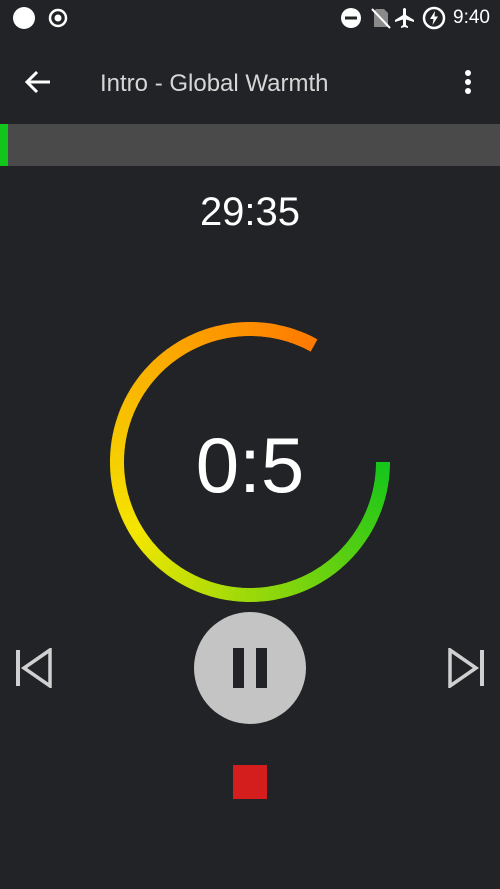  I want to click on back-button, so click(38, 82).